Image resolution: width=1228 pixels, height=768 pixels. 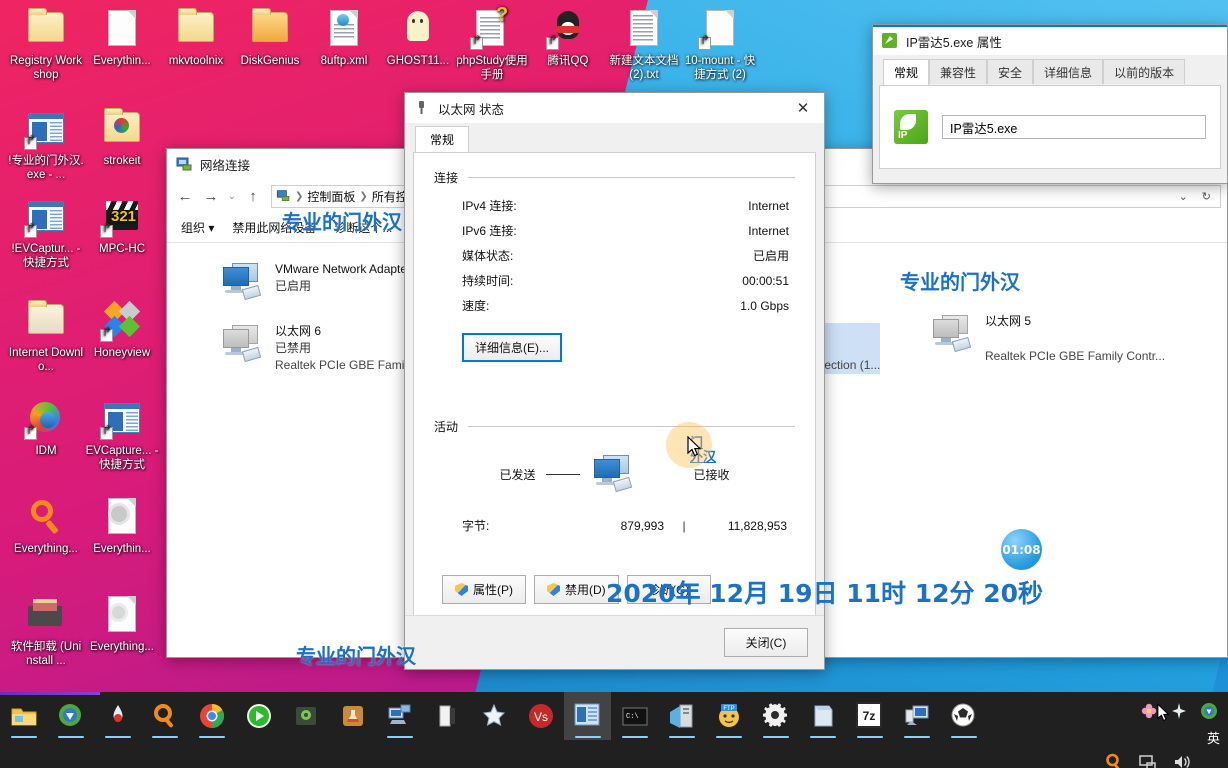 I want to click on status-dialog-titlebar: 以太网 状态 ✕, so click(x=614, y=108).